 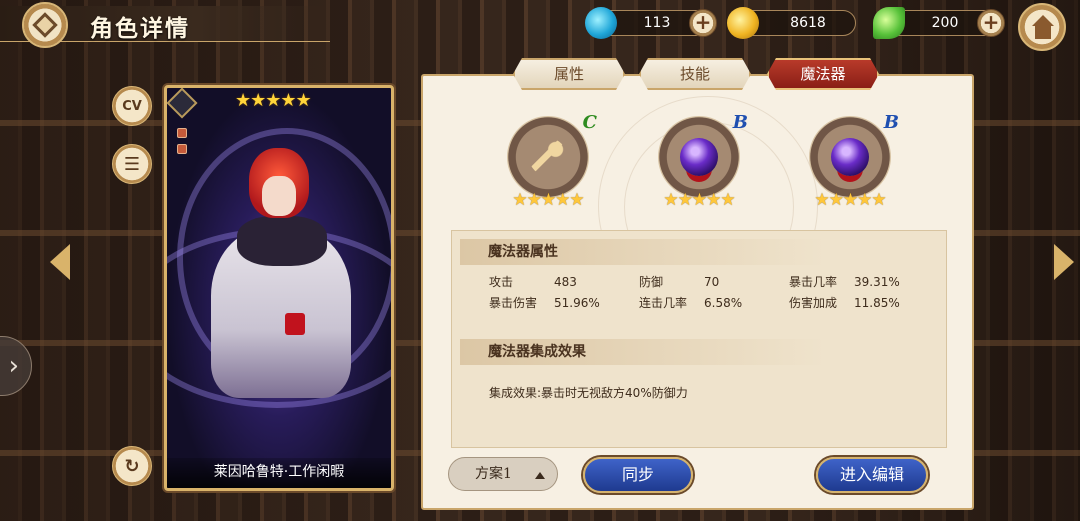 I want to click on back-button, so click(x=45, y=25).